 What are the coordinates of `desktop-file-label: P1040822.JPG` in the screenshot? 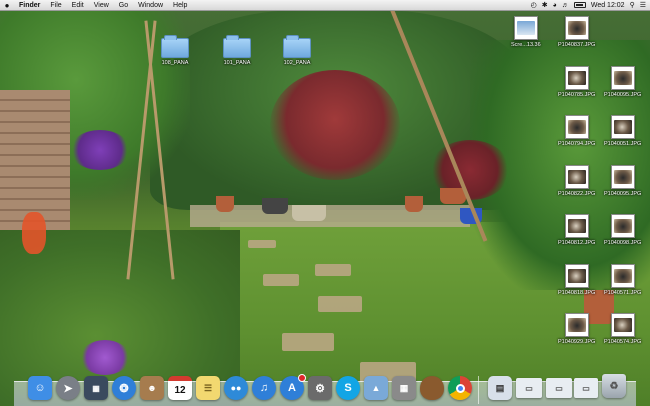 It's located at (577, 194).